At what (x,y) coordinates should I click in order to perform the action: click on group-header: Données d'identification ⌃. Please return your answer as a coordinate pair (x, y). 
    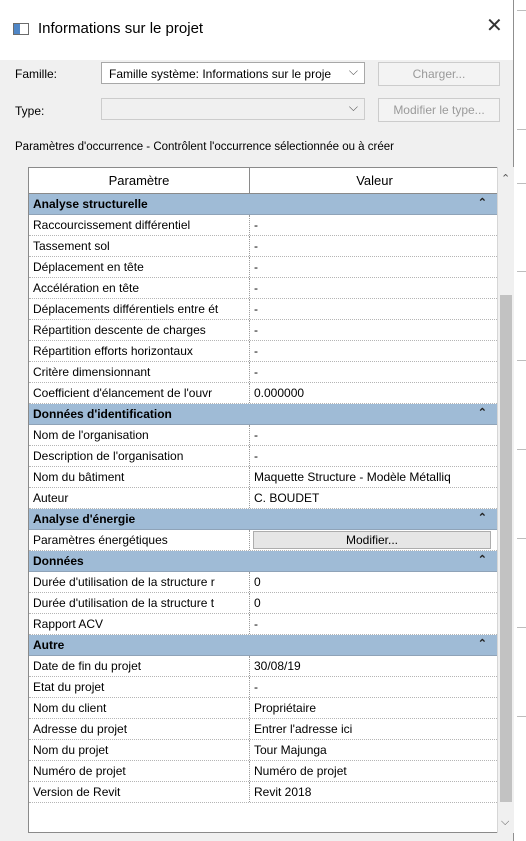
    Looking at the image, I should click on (263, 414).